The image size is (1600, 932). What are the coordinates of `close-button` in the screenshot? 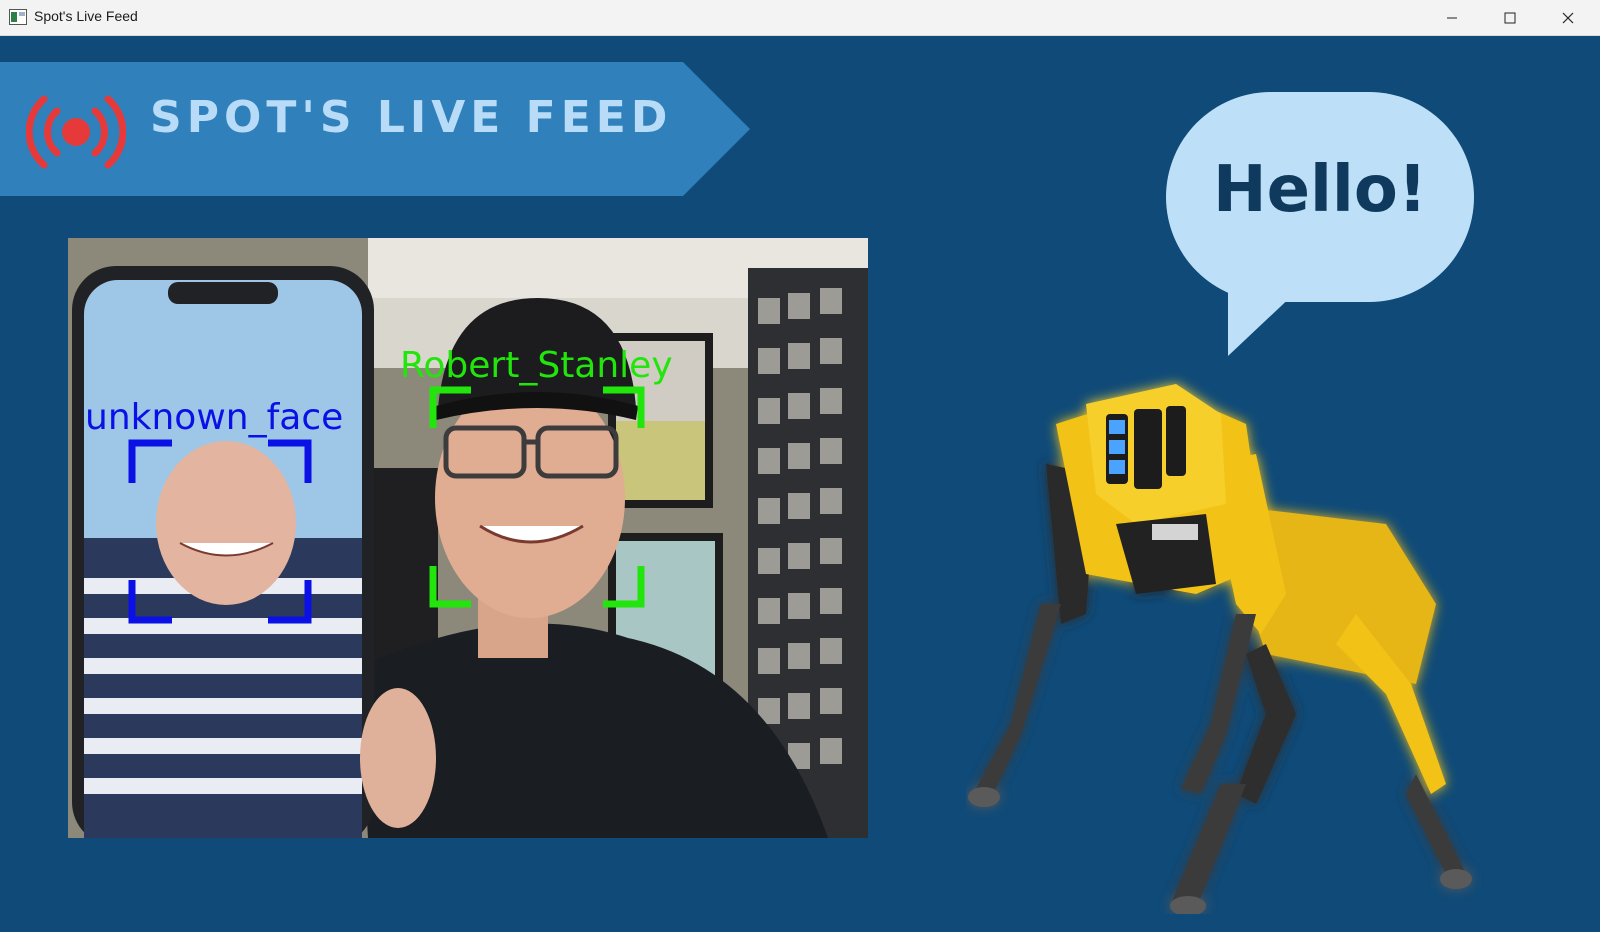 It's located at (1568, 17).